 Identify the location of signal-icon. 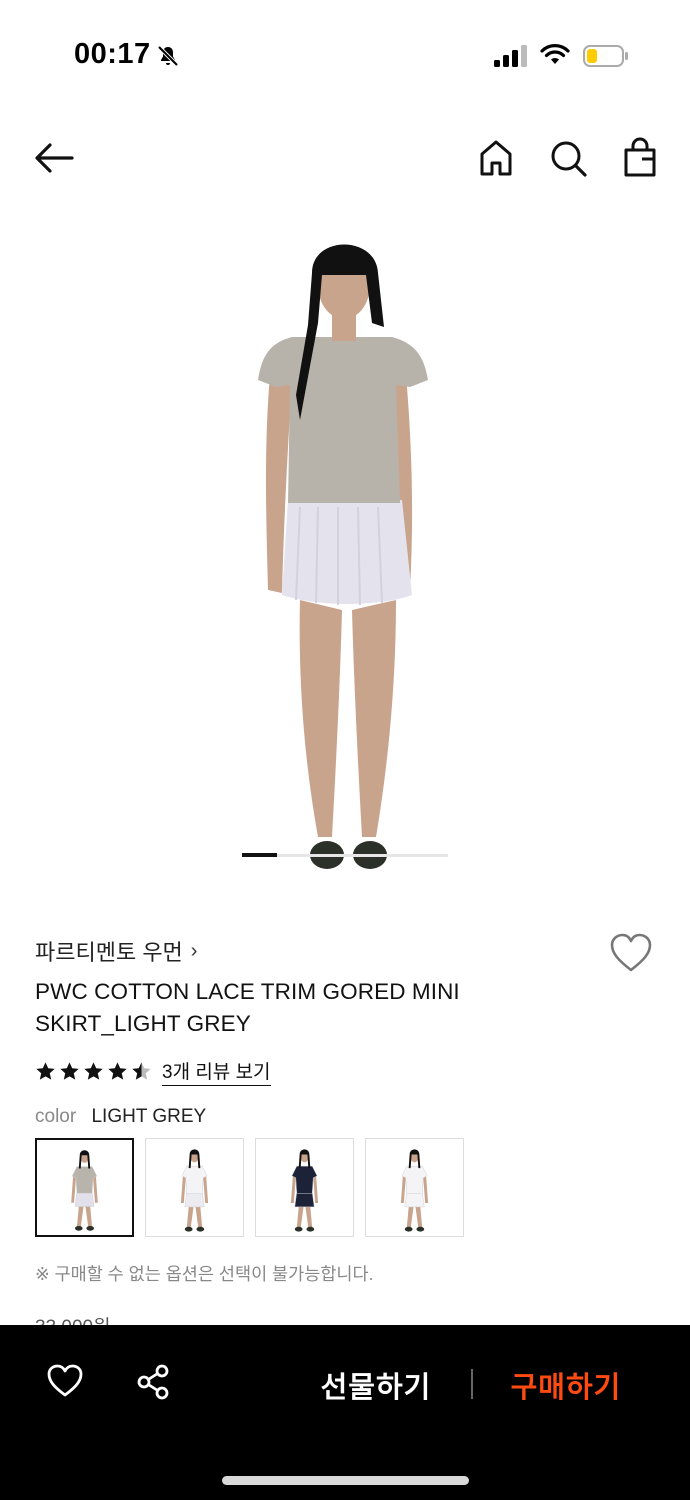
(510, 56).